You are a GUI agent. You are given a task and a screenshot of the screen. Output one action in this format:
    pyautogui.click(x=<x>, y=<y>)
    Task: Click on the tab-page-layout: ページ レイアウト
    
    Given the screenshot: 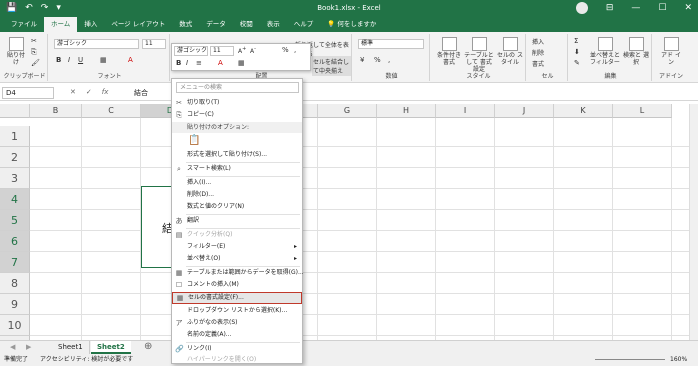 What is the action you would take?
    pyautogui.click(x=138, y=24)
    